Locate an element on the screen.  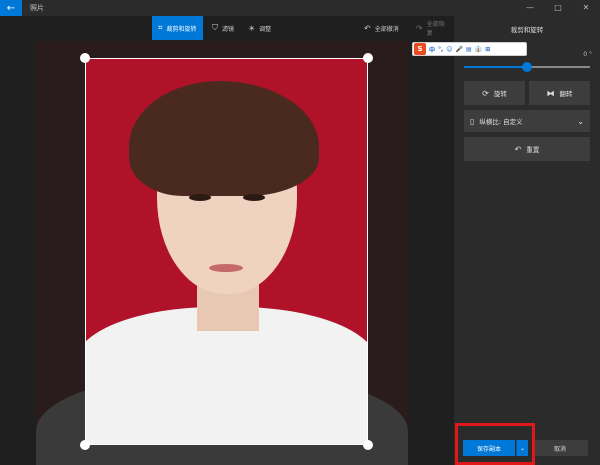
reset-icon: ↶ is located at coordinates (518, 149).